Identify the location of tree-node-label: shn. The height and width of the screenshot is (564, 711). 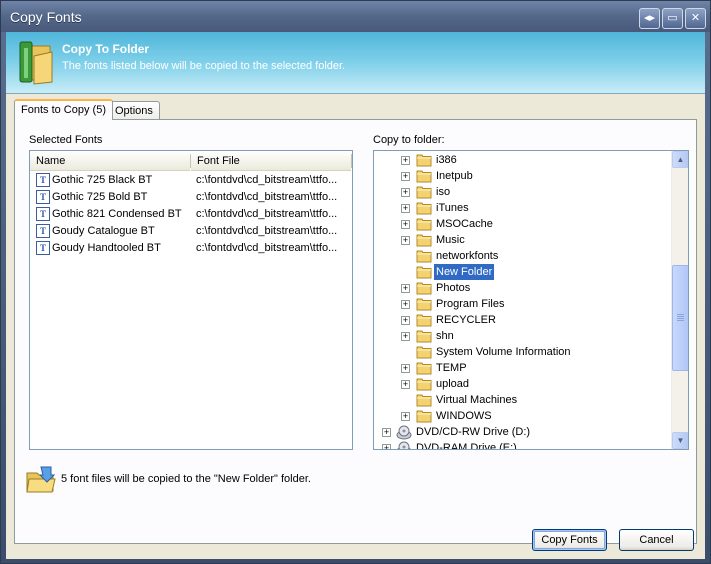
(445, 336).